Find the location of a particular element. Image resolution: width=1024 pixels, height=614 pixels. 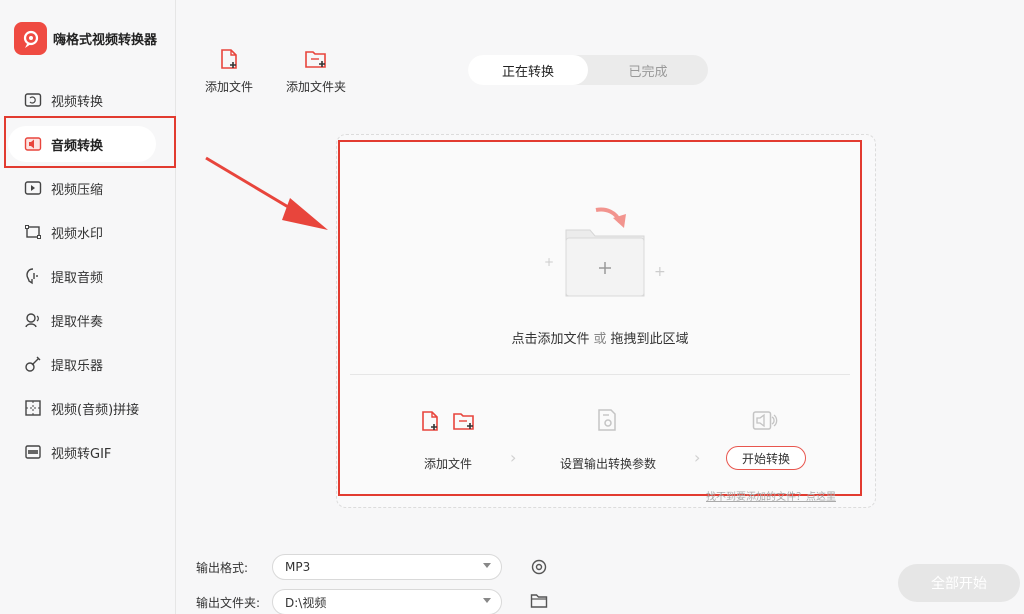

tab-converting: 正在转换 is located at coordinates (528, 70).